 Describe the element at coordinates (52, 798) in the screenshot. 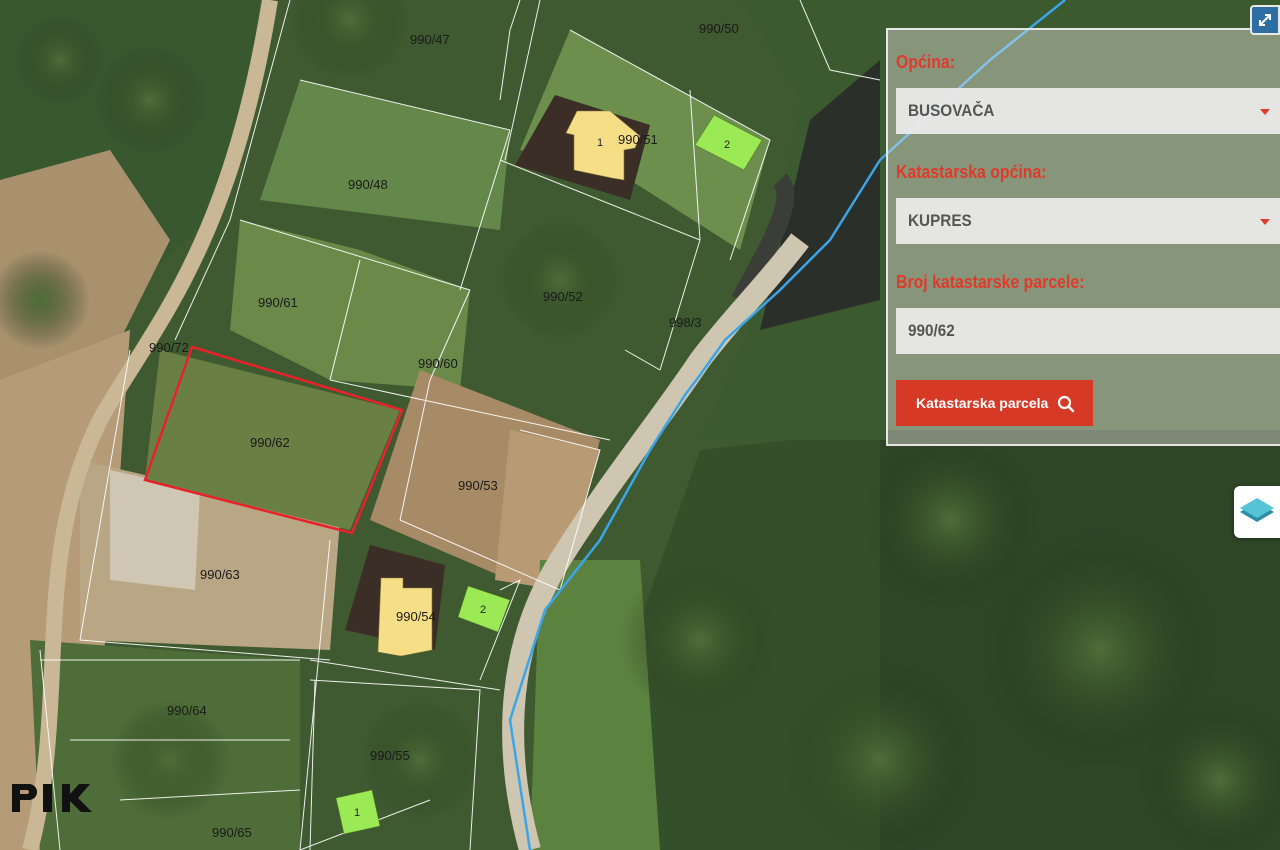

I see `pik-logo` at that location.